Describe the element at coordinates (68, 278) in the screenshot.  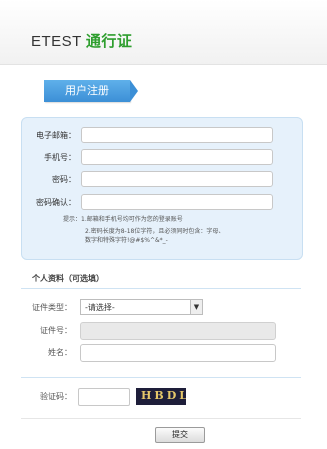
I see `profile-section-title: 个人资料（可选填）` at that location.